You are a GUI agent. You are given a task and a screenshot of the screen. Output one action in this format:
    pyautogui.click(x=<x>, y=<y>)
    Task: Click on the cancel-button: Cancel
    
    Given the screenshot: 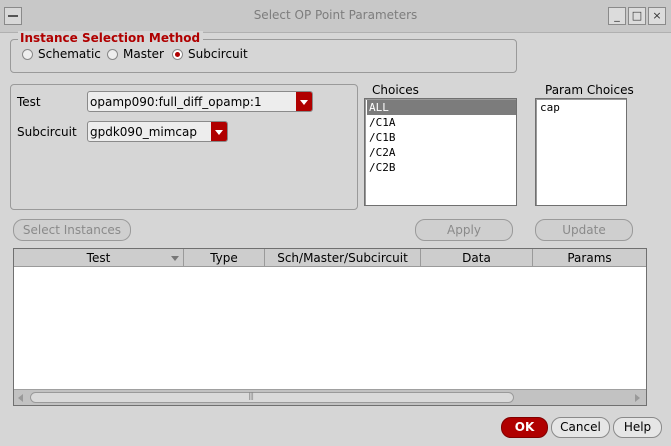 What is the action you would take?
    pyautogui.click(x=580, y=427)
    